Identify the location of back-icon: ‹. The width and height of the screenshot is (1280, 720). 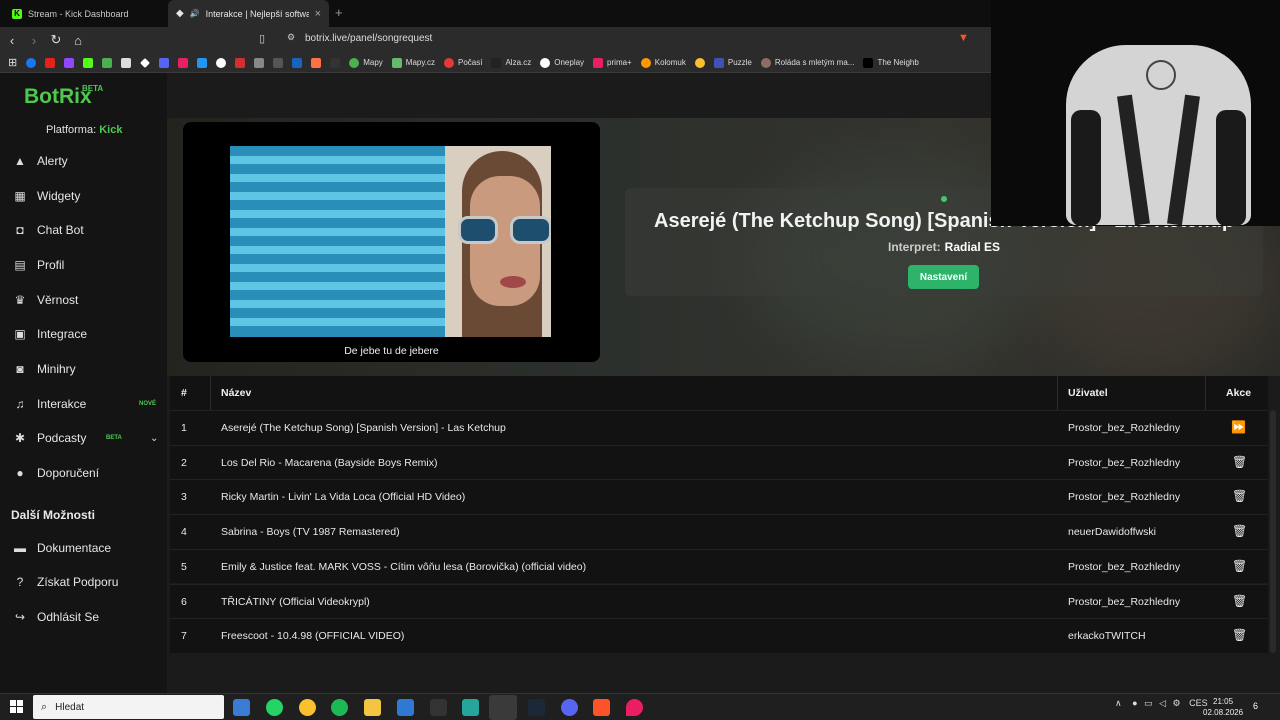
(12, 40).